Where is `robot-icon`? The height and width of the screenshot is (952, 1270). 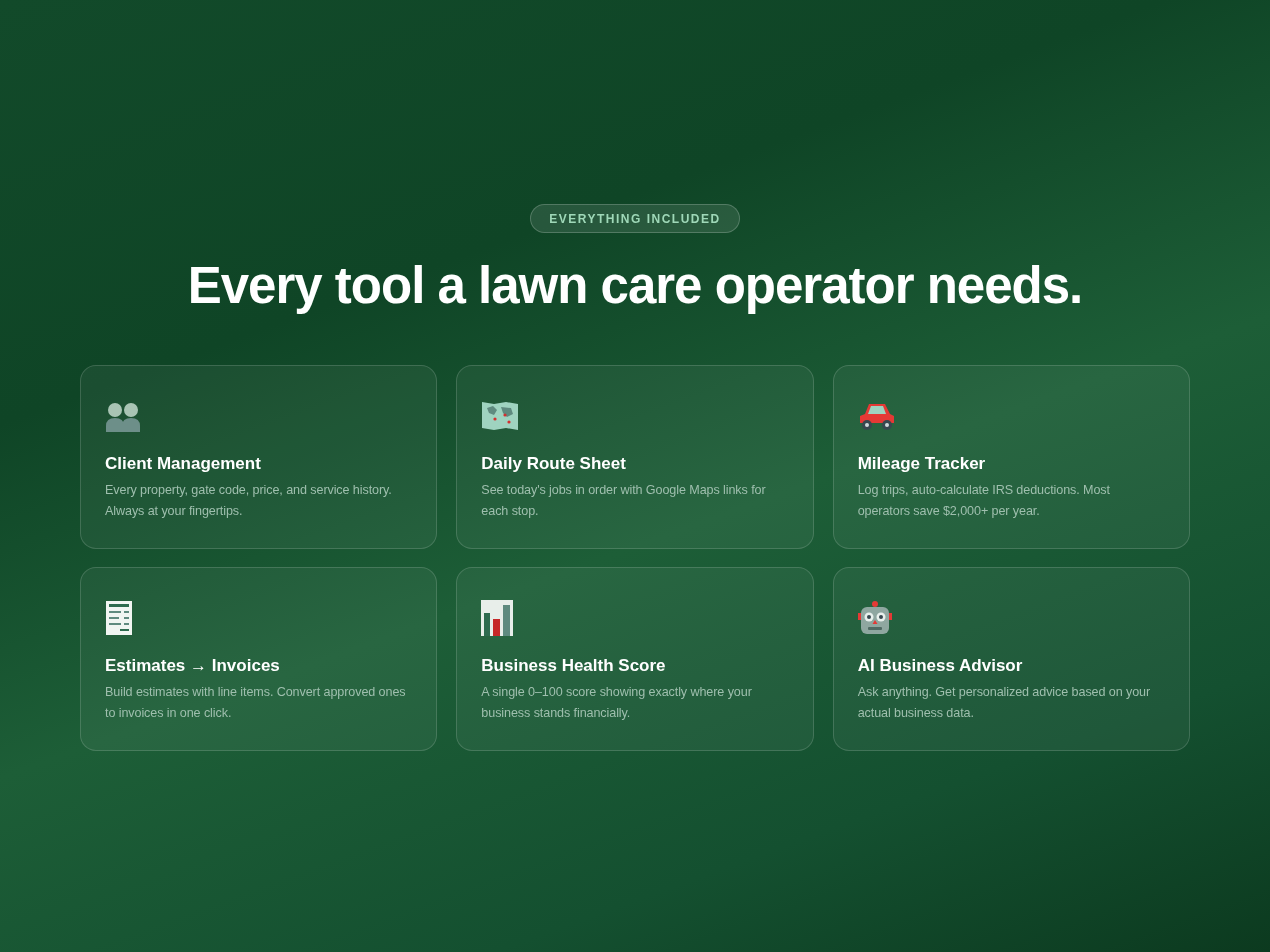
robot-icon is located at coordinates (874, 618).